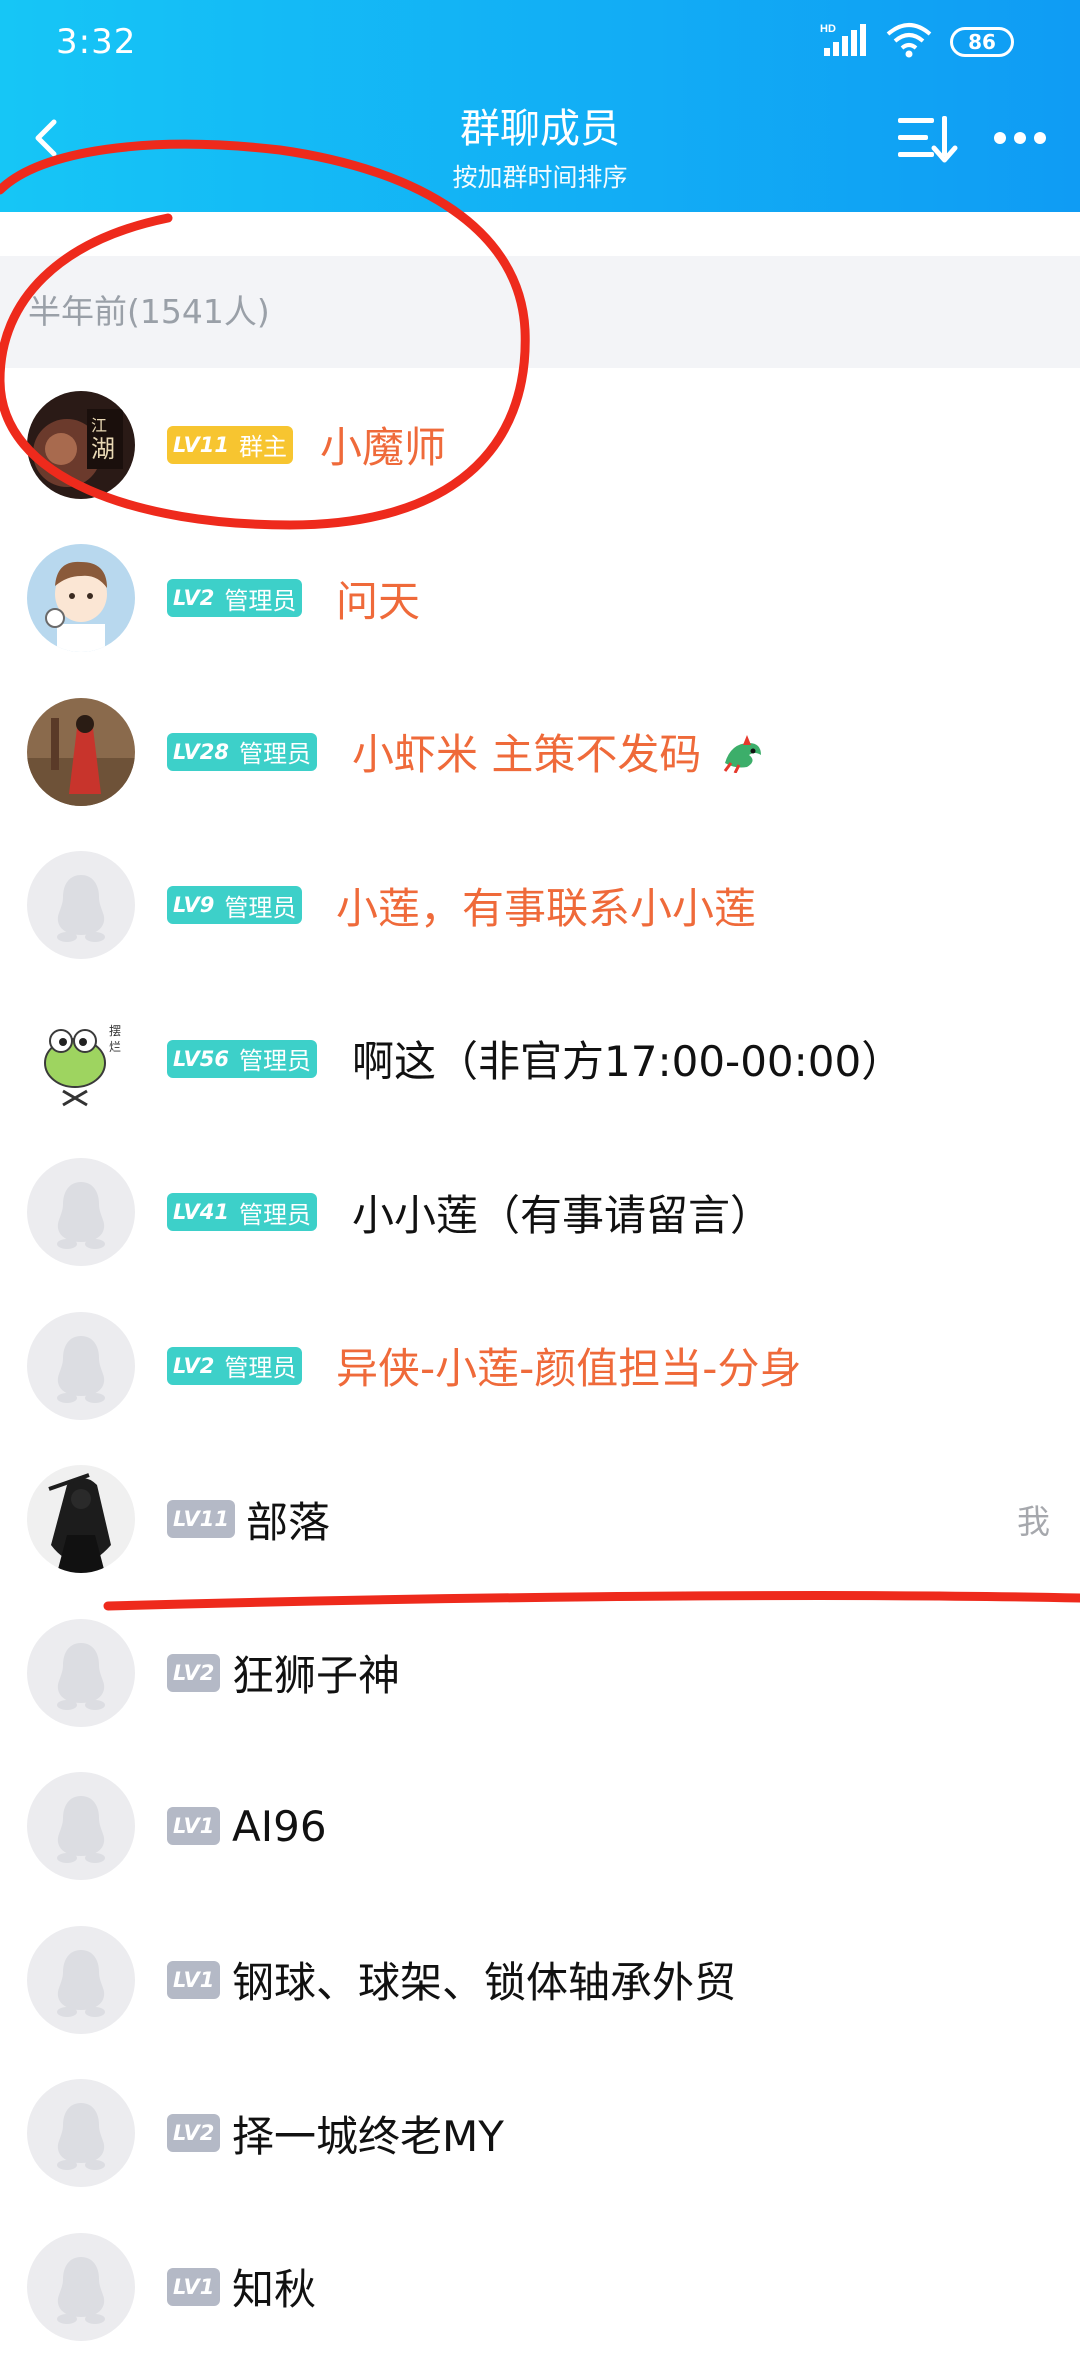 This screenshot has width=1080, height=2364. I want to click on member-row: LV2 狂狮子神, so click(540, 1673).